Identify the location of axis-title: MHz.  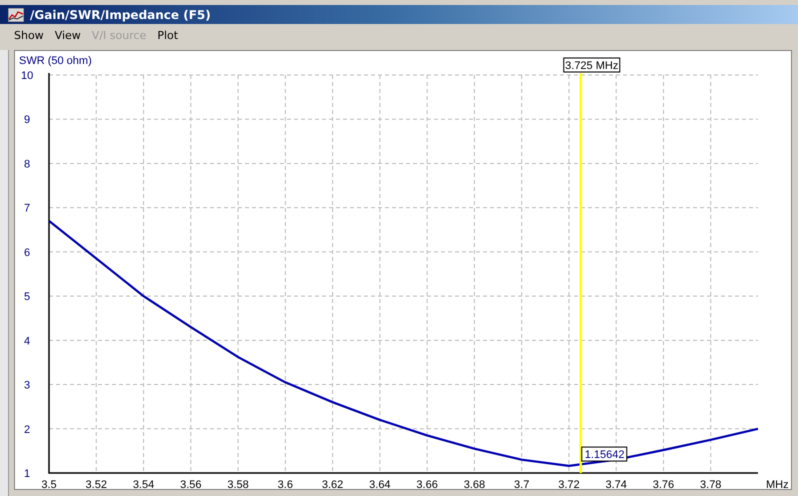
(777, 484).